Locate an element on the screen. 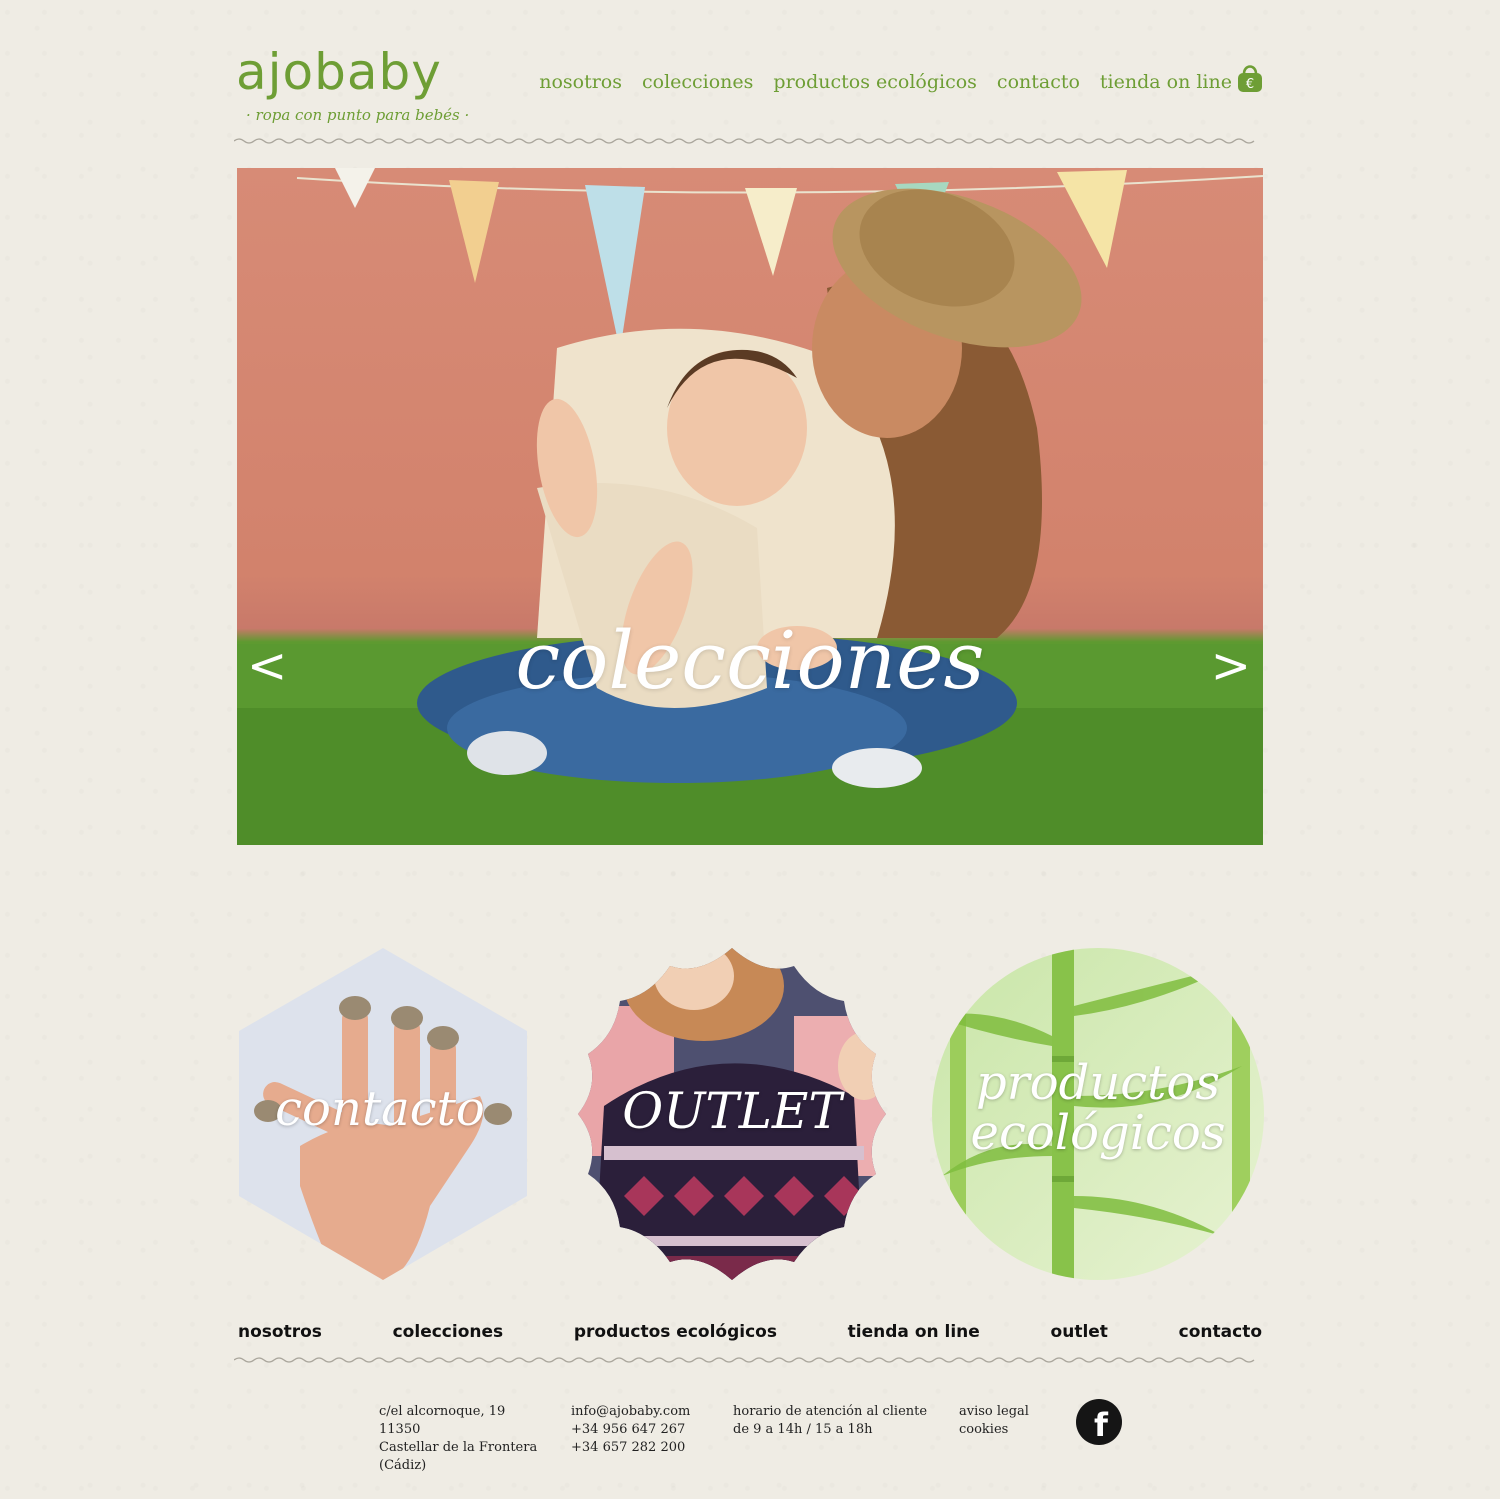  facebook-icon: f is located at coordinates (1099, 1422).